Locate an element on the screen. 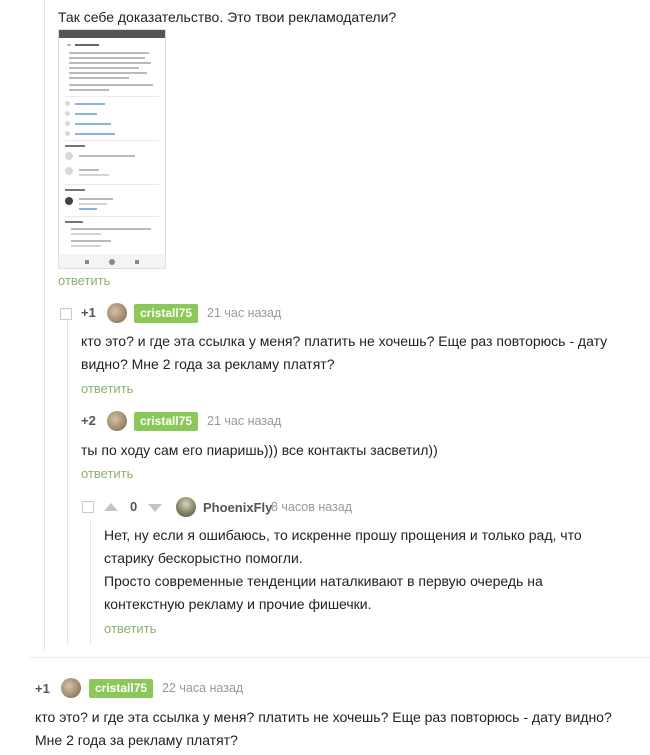  thread-line-level3 is located at coordinates (90, 582).